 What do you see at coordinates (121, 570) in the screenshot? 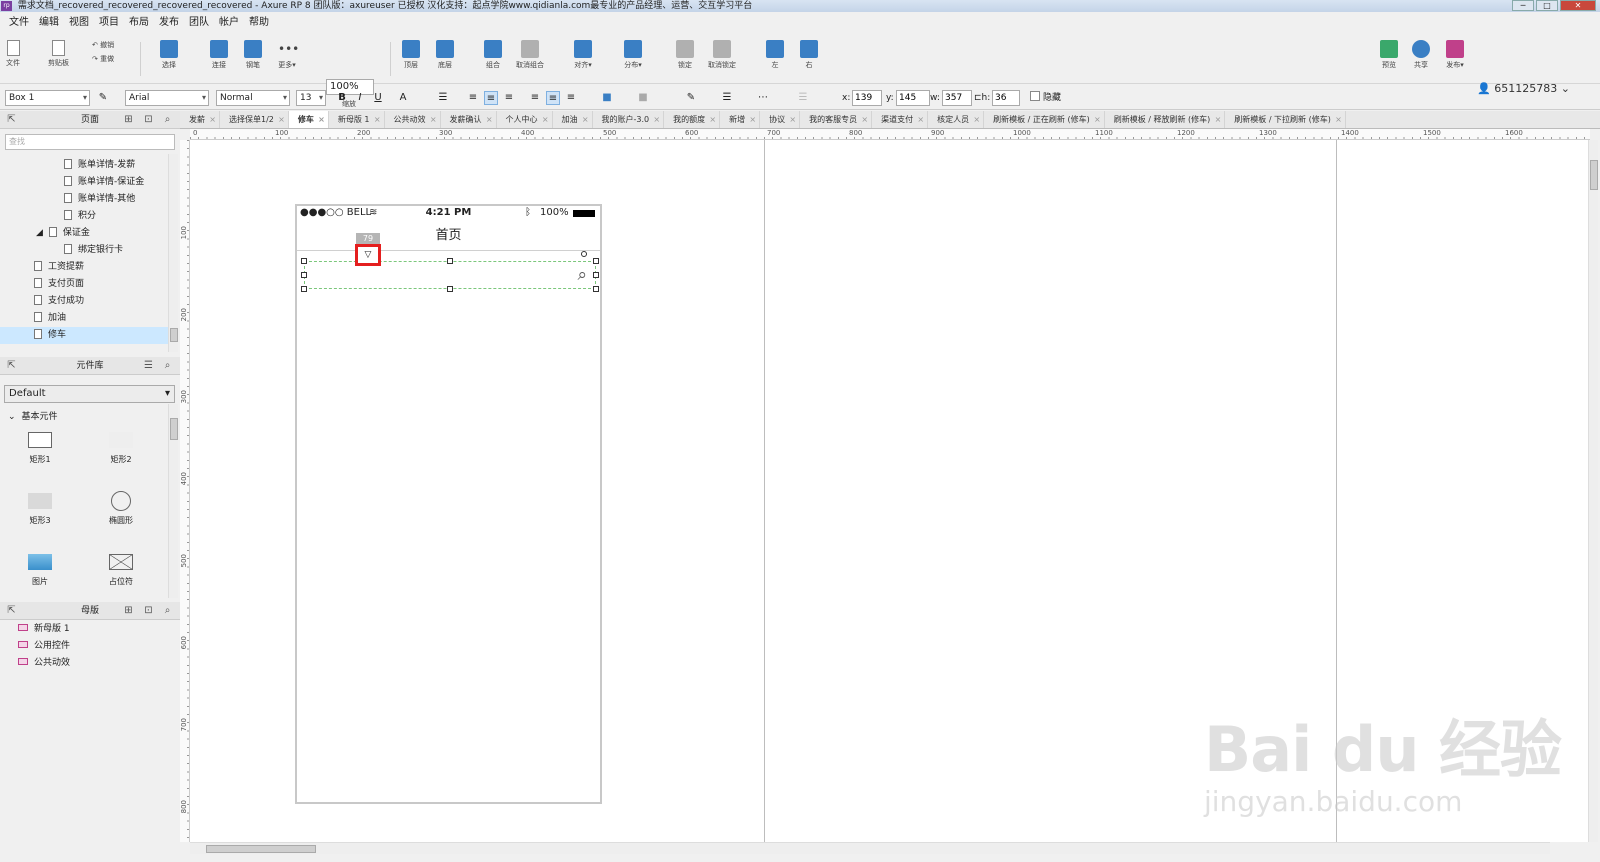
I see `widget-placeholder: 占位符` at bounding box center [121, 570].